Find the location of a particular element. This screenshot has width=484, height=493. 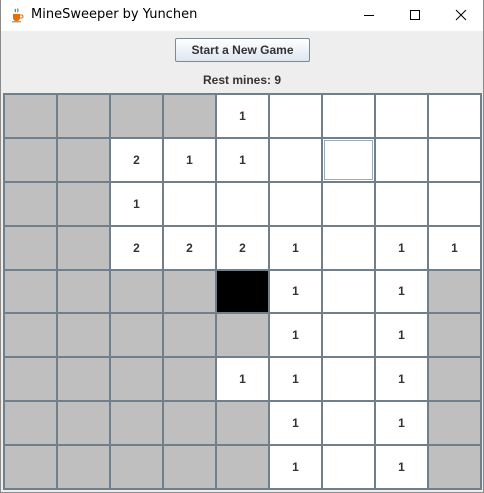

new-game-button: Start a New Game is located at coordinates (242, 50).